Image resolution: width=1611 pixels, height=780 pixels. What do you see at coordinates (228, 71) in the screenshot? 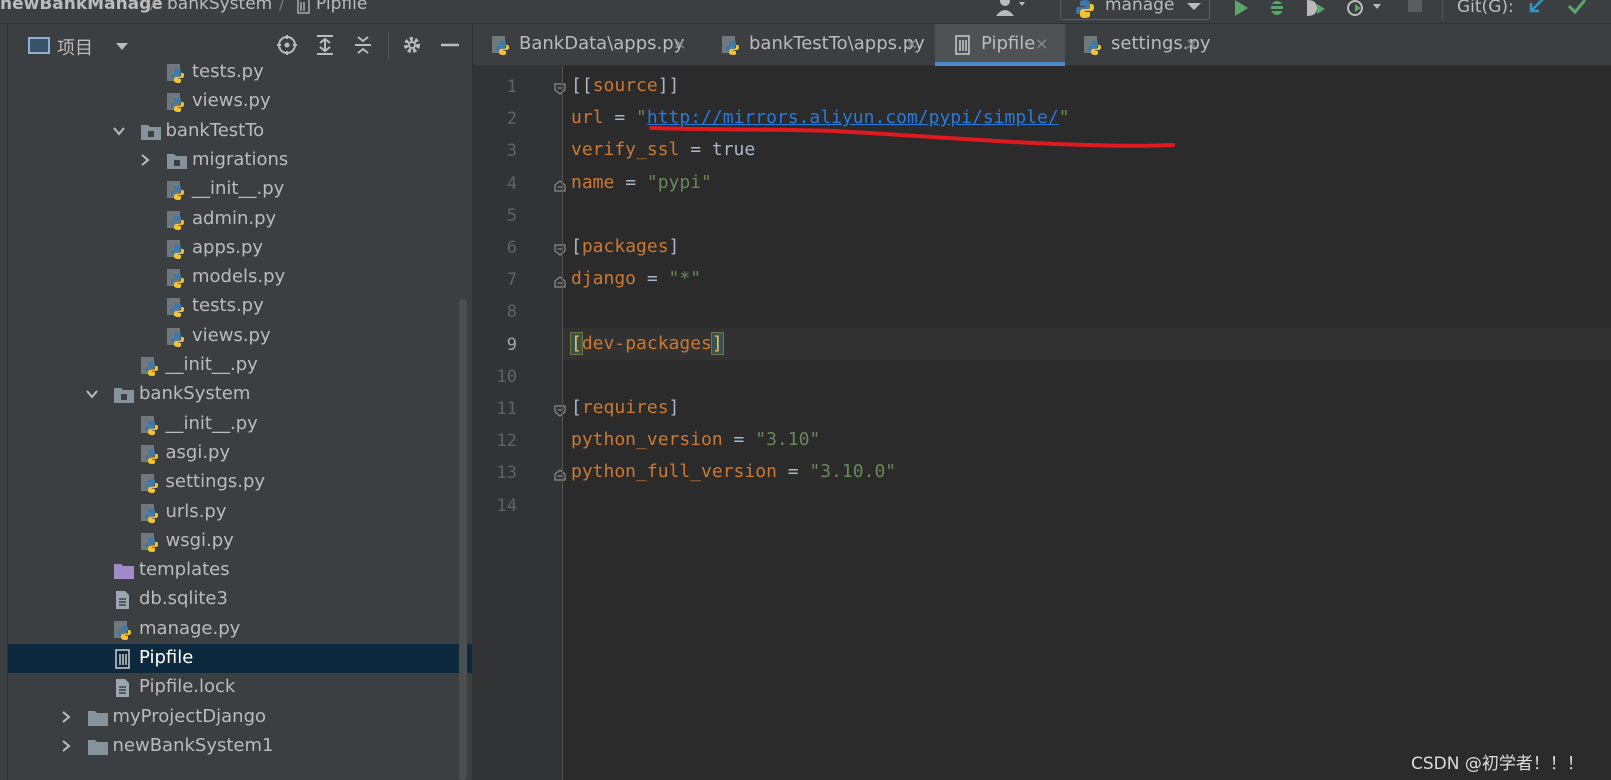
I see `tree-item-label: tests.py` at bounding box center [228, 71].